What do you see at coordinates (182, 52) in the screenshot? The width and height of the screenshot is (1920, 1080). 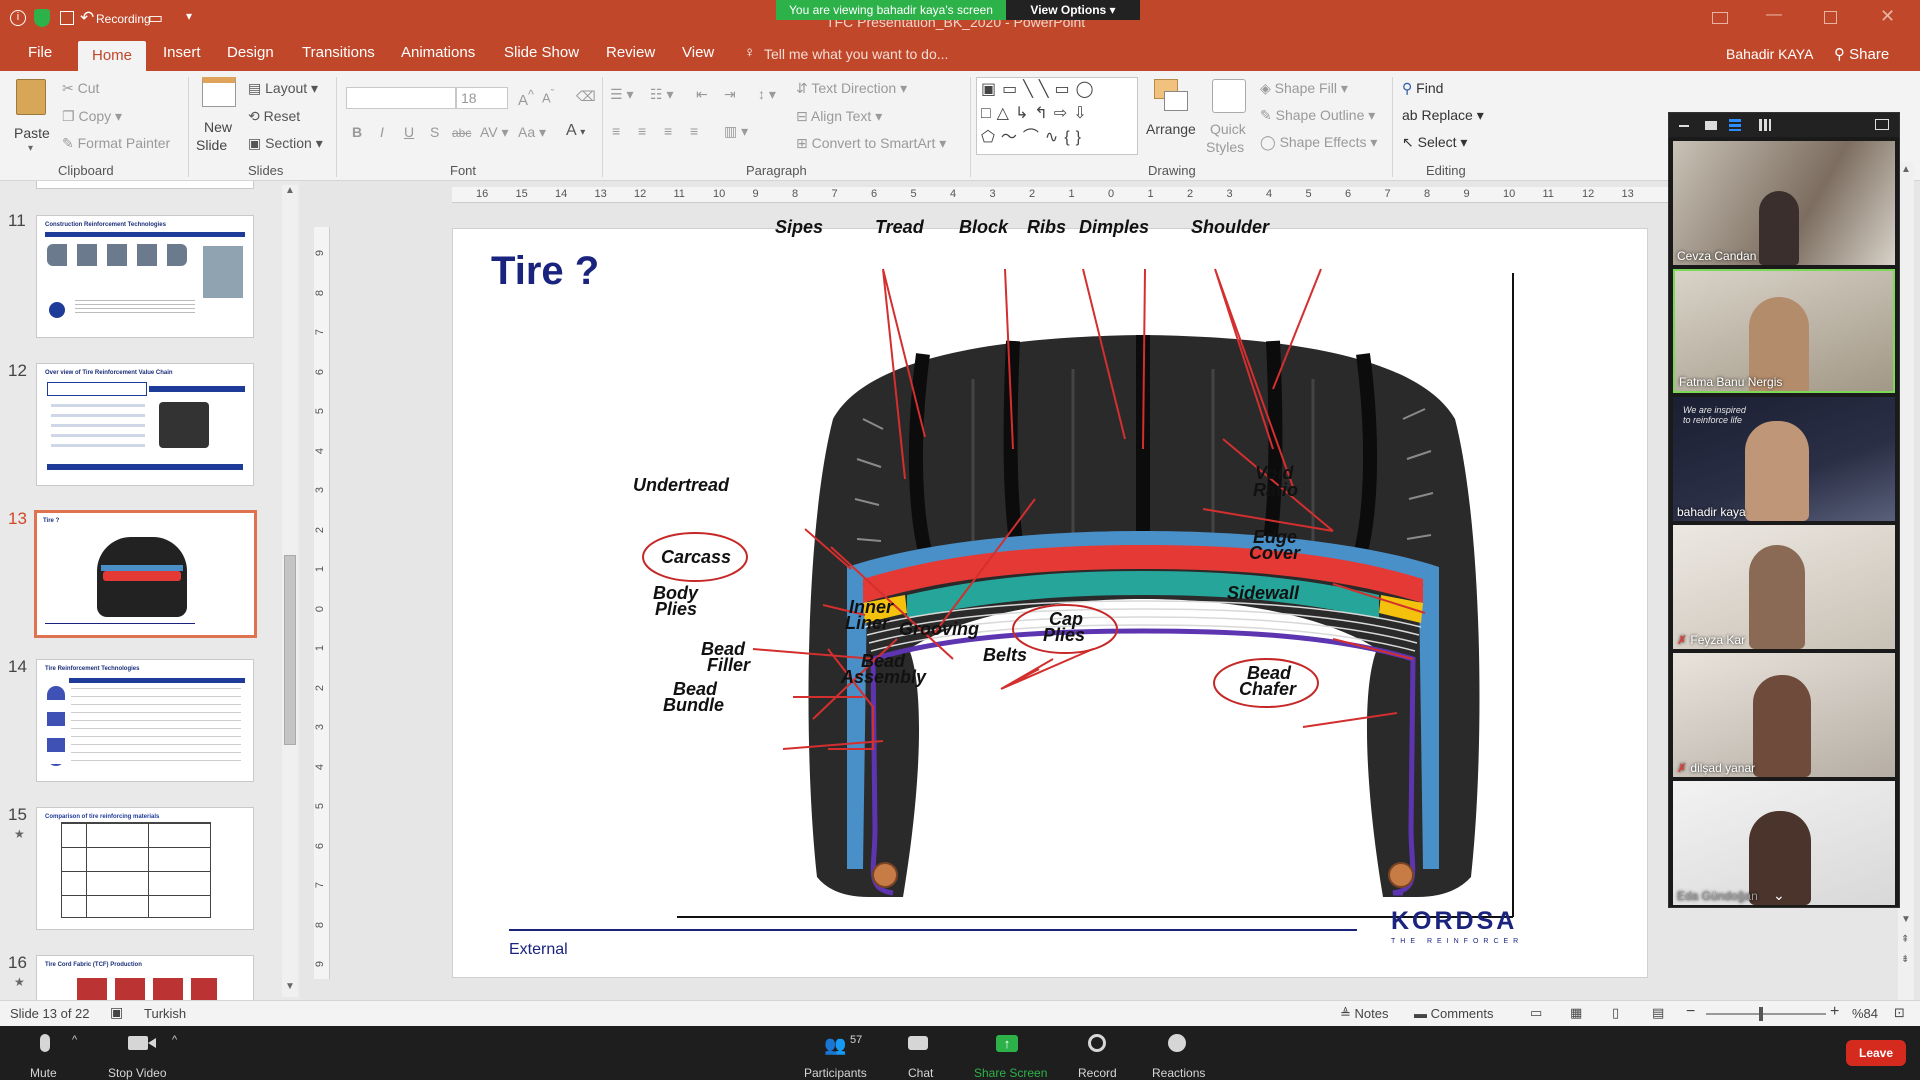 I see `tab-insert: Insert` at bounding box center [182, 52].